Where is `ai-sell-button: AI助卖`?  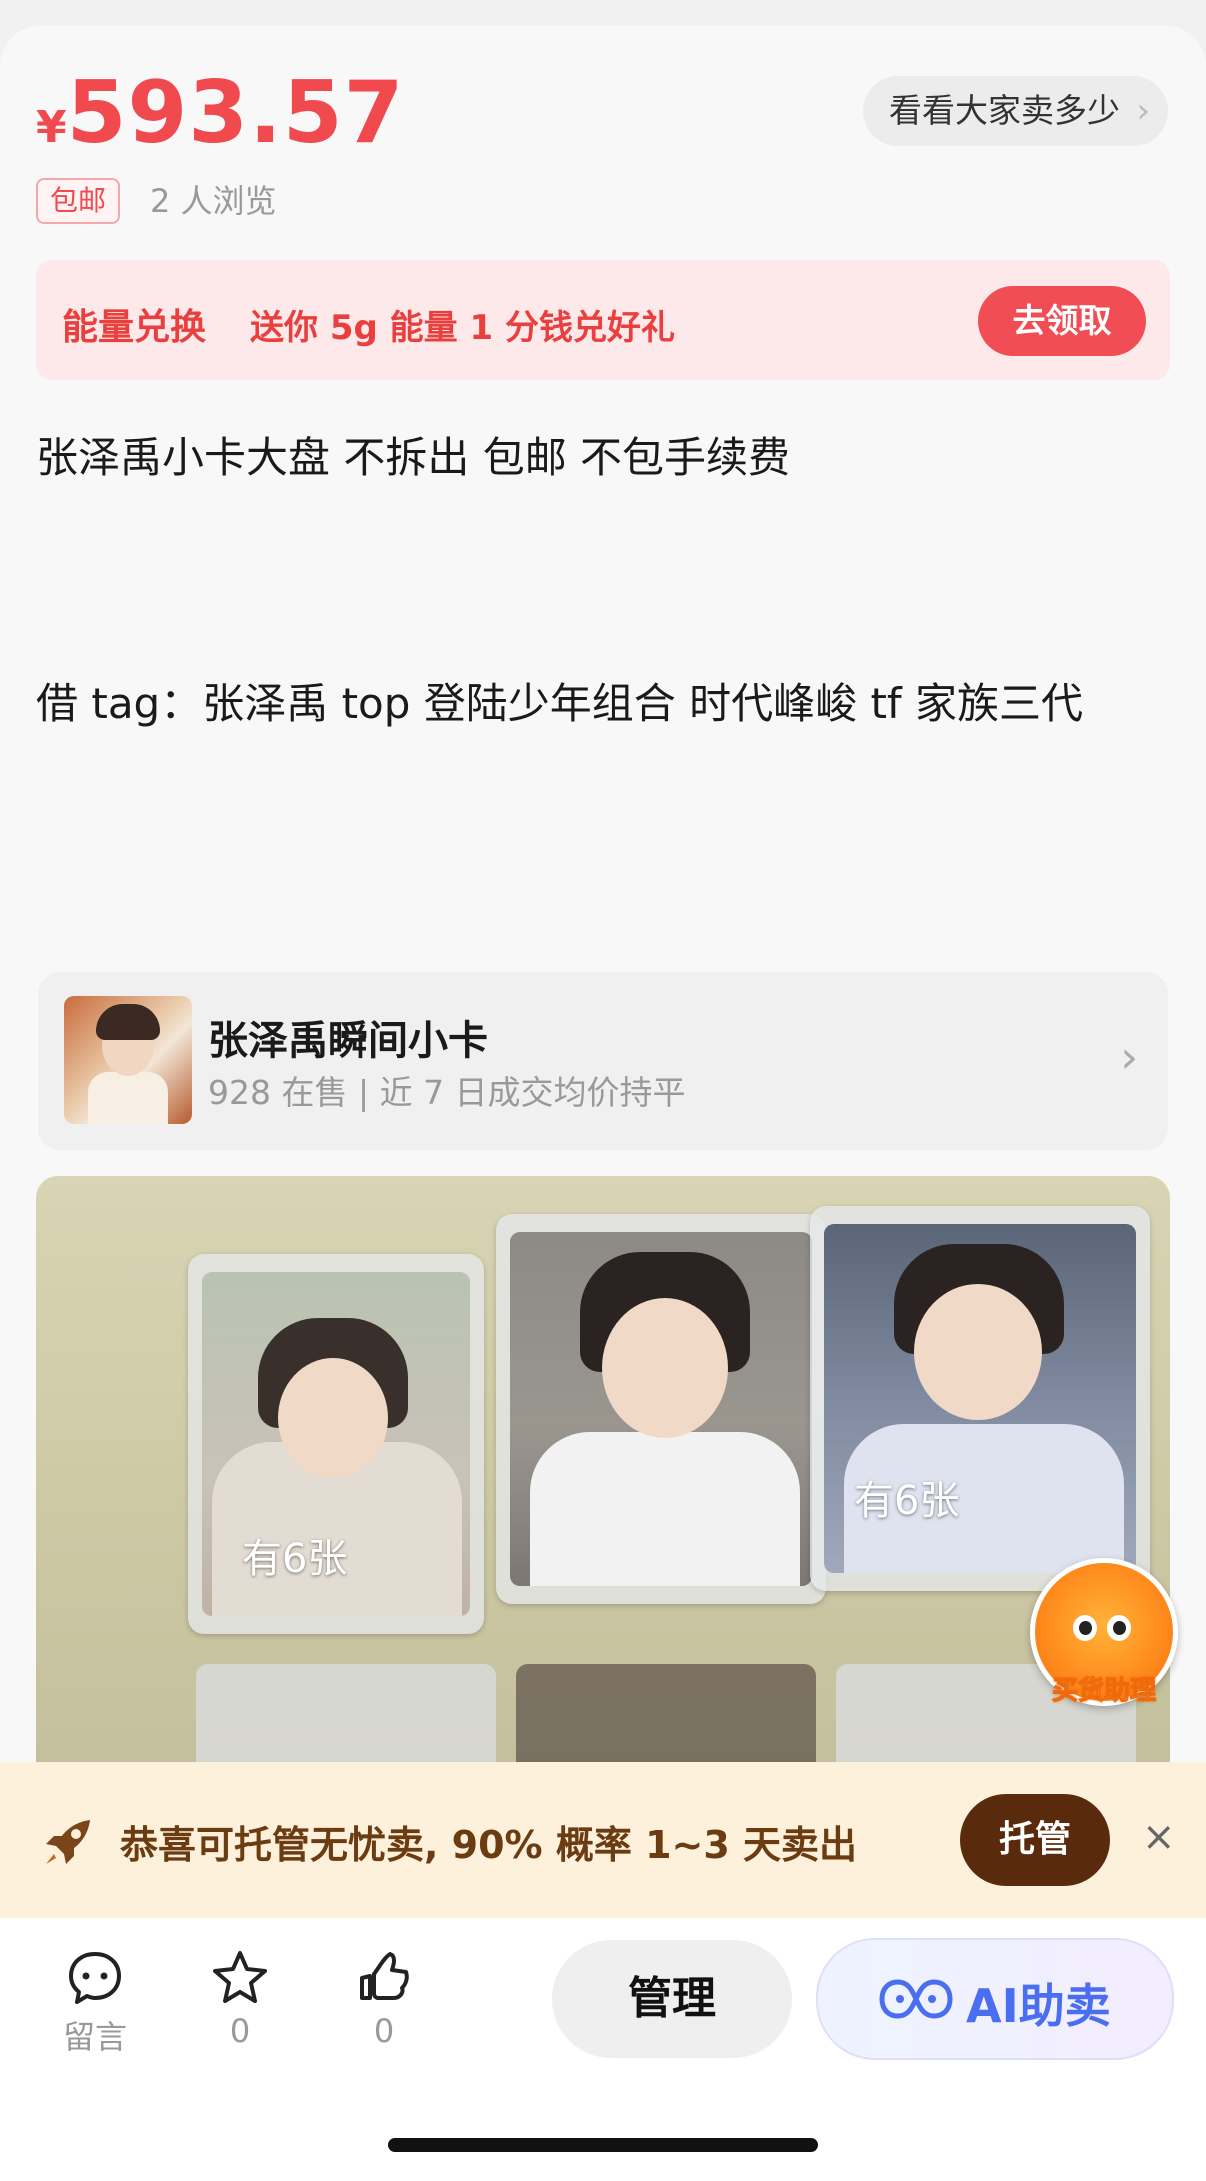
ai-sell-button: AI助卖 is located at coordinates (995, 1999).